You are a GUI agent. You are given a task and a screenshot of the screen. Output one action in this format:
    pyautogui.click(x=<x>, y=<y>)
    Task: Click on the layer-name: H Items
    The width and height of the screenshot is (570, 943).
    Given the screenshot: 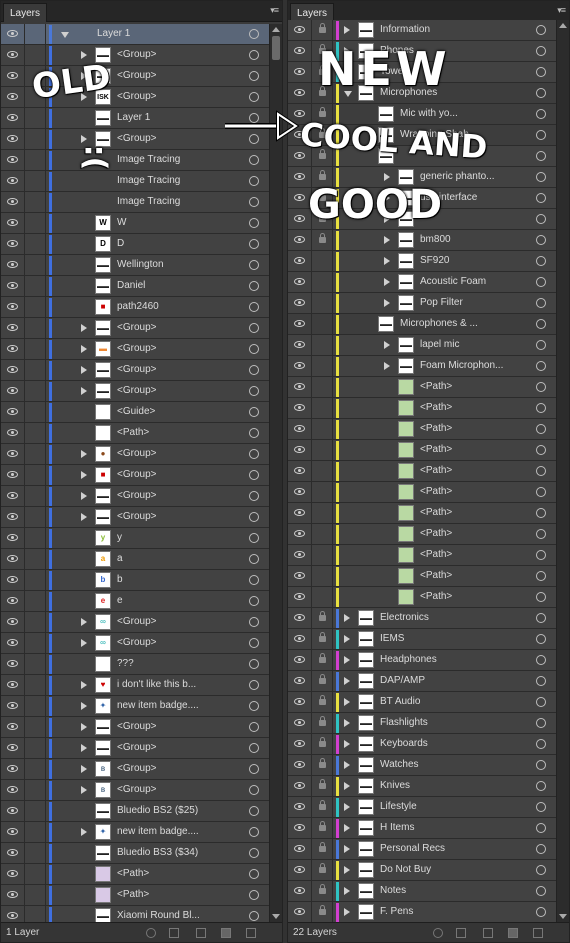 What is the action you would take?
    pyautogui.click(x=397, y=828)
    